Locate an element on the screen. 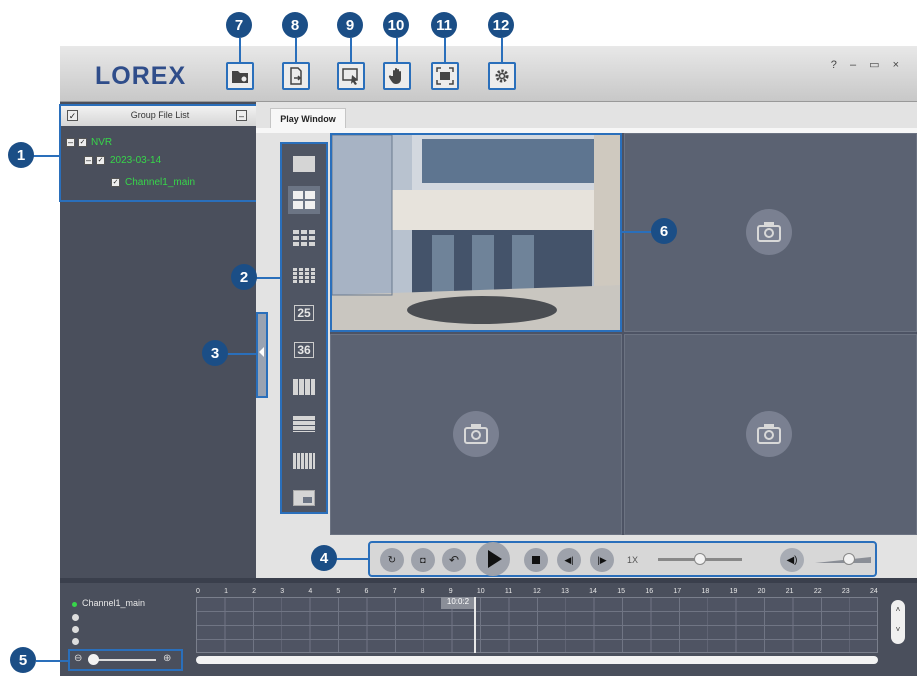  timeline-hour-label: 19 is located at coordinates (733, 591).